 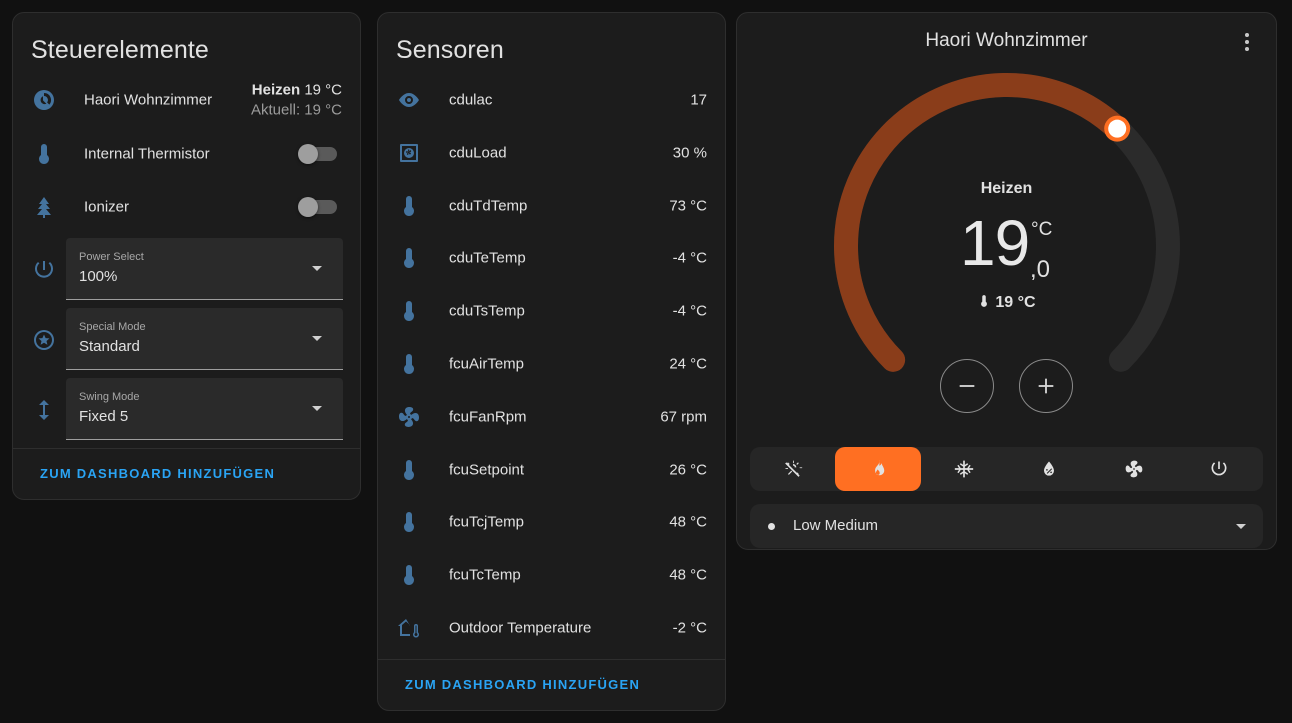 What do you see at coordinates (551, 100) in the screenshot?
I see `sensor-row: cdulac 17` at bounding box center [551, 100].